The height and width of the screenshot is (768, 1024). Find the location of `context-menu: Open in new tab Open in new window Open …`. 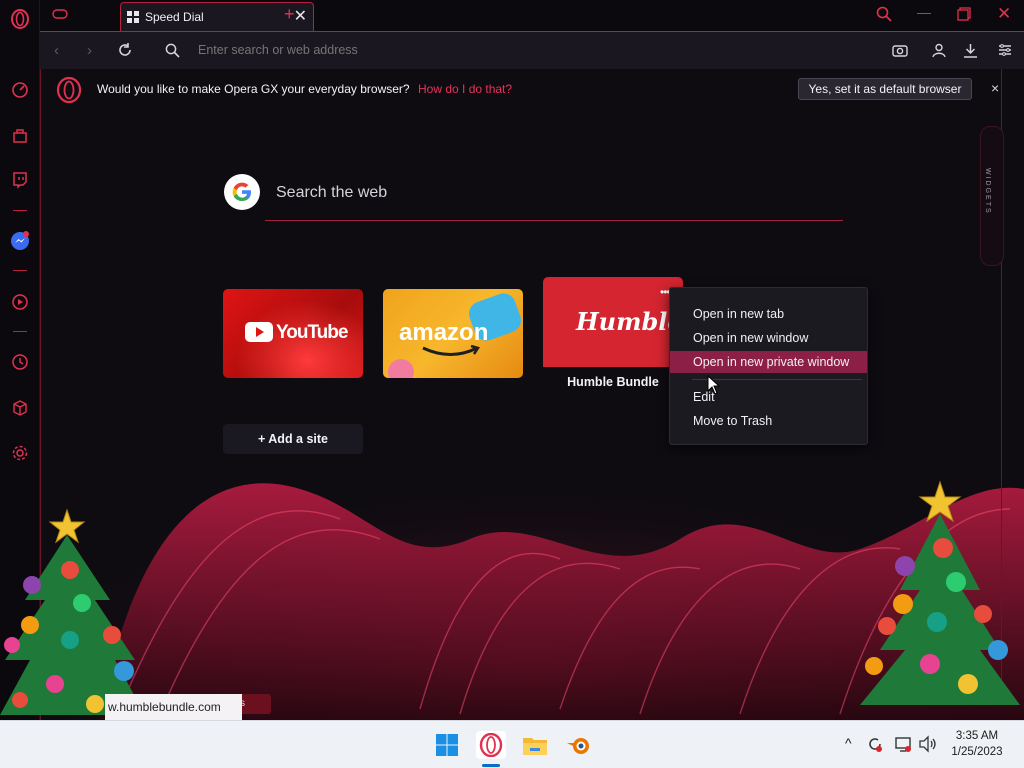

context-menu: Open in new tab Open in new window Open … is located at coordinates (768, 366).